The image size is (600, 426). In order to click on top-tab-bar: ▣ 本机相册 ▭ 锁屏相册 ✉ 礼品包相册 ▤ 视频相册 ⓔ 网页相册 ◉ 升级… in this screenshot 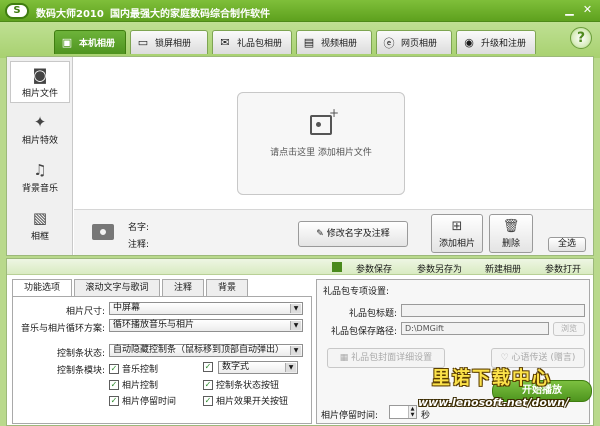, I will do `click(300, 40)`.